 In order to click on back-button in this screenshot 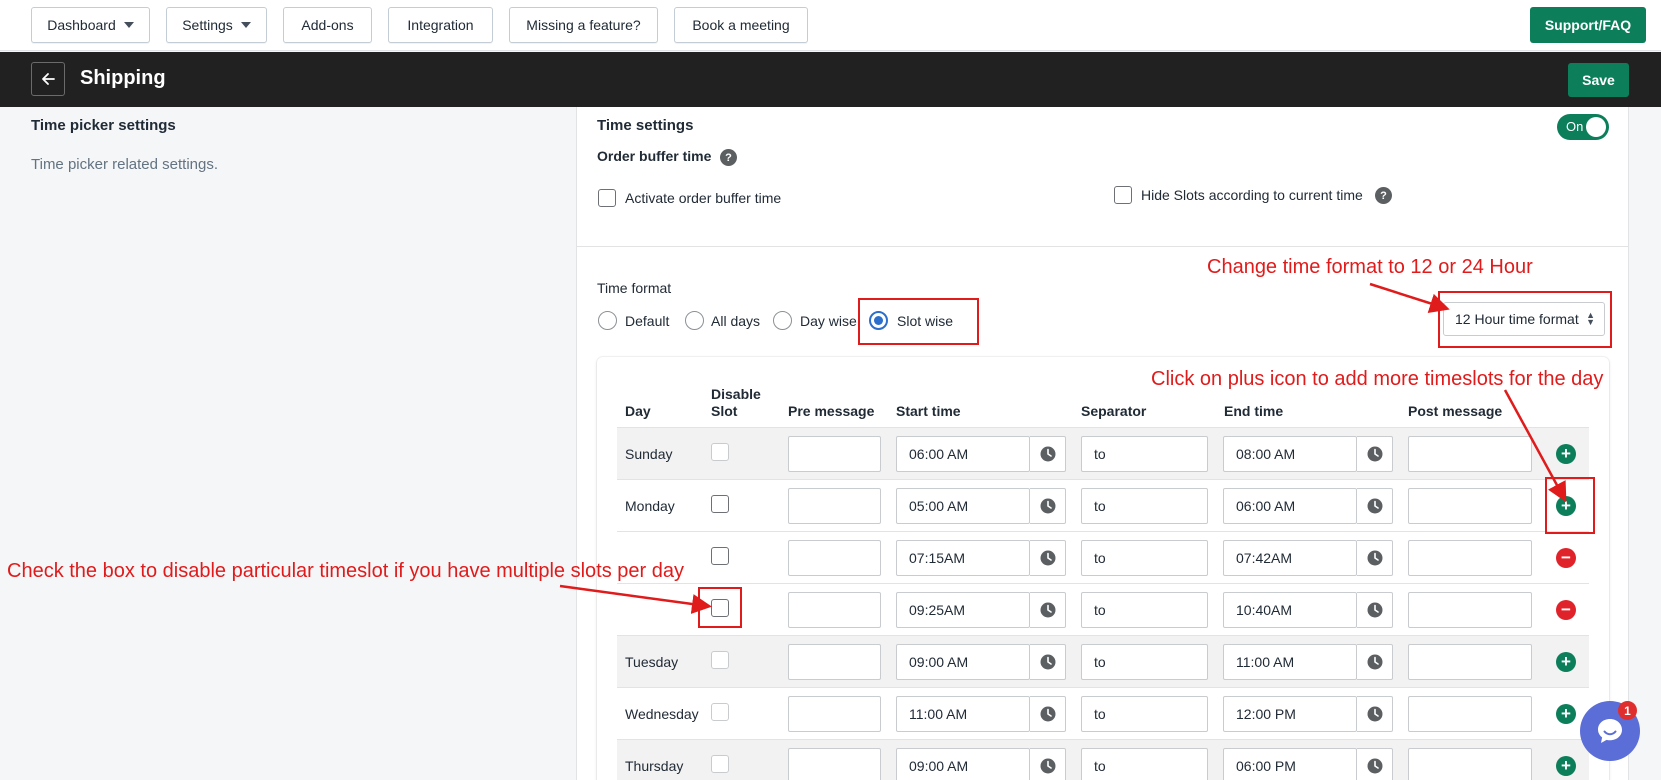, I will do `click(48, 79)`.